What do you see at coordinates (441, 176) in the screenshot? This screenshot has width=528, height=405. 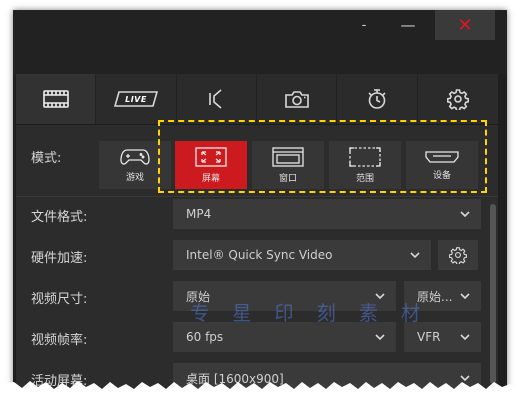 I see `mode-device-label: 设备` at bounding box center [441, 176].